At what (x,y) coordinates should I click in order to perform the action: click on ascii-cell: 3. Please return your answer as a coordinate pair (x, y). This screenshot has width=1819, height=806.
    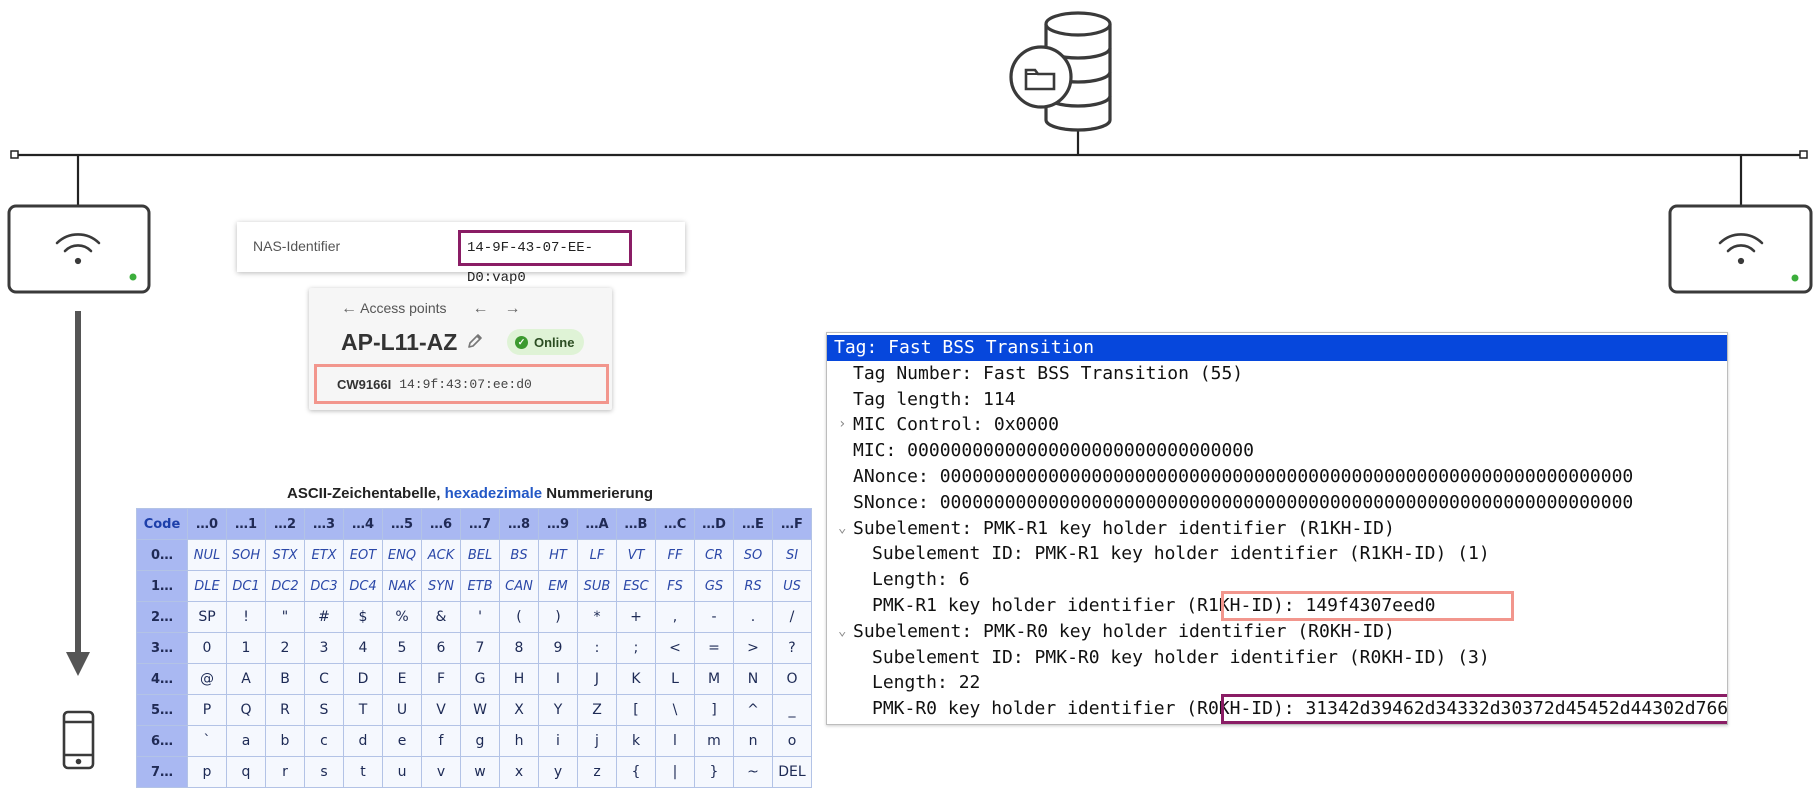
    Looking at the image, I should click on (324, 648).